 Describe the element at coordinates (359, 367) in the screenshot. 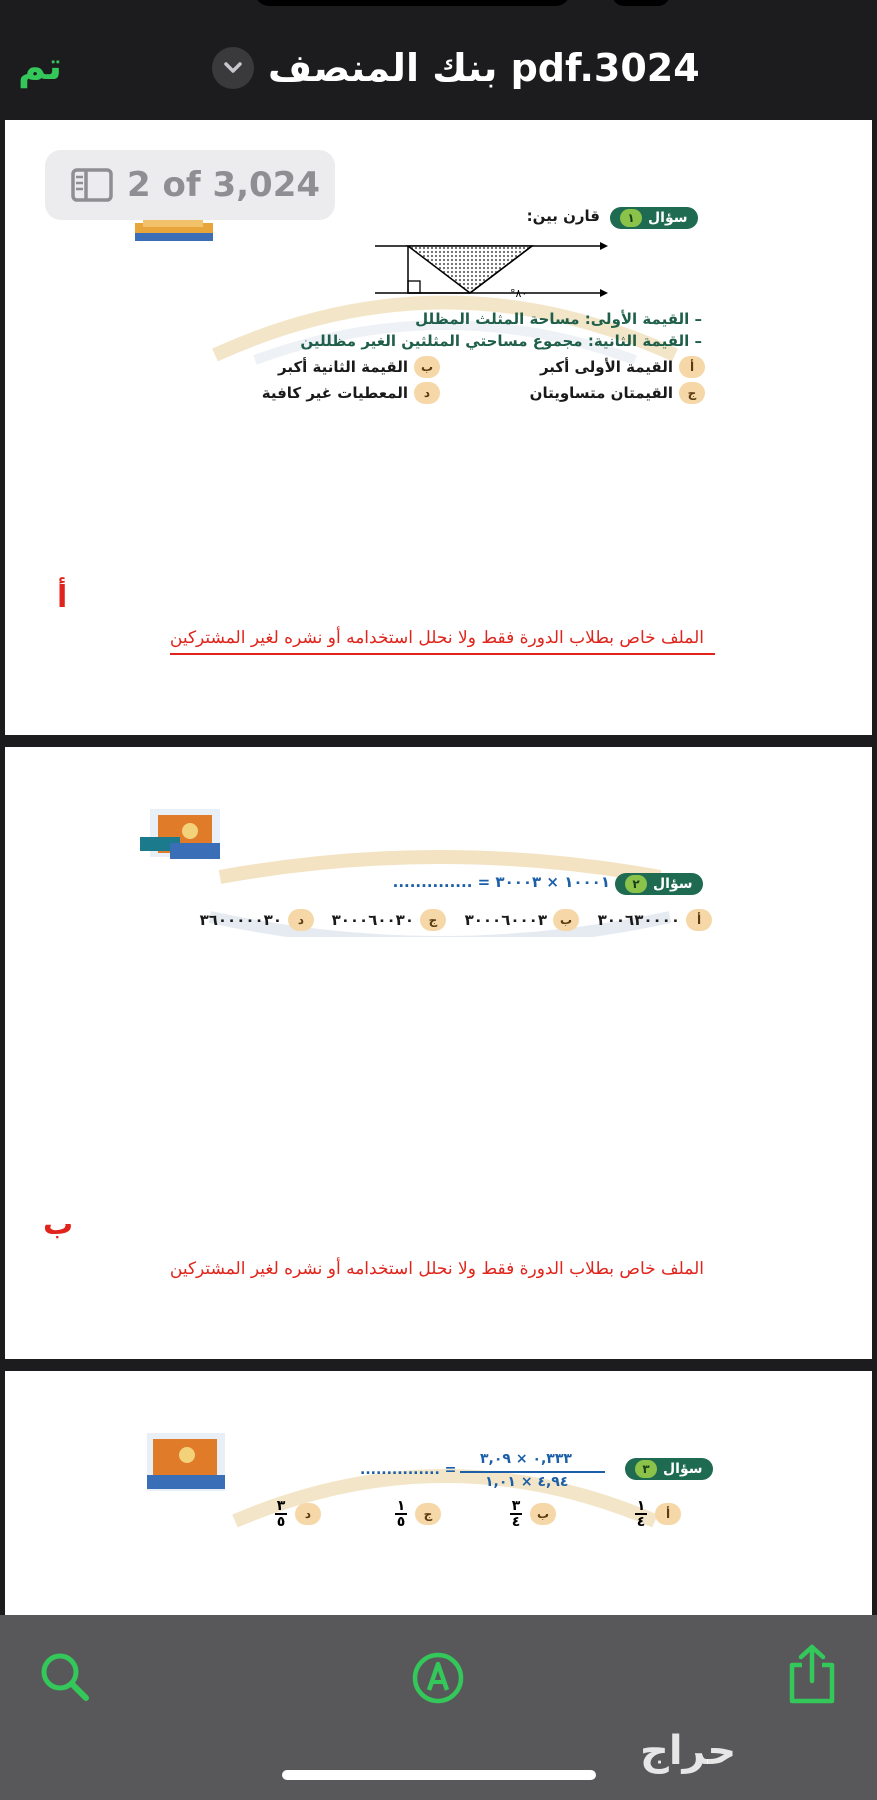

I see `option-b: ب القيمة الثانية أكبر` at that location.